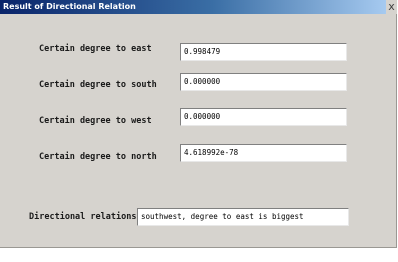  I want to click on relations-label: Directional relations, so click(83, 217).